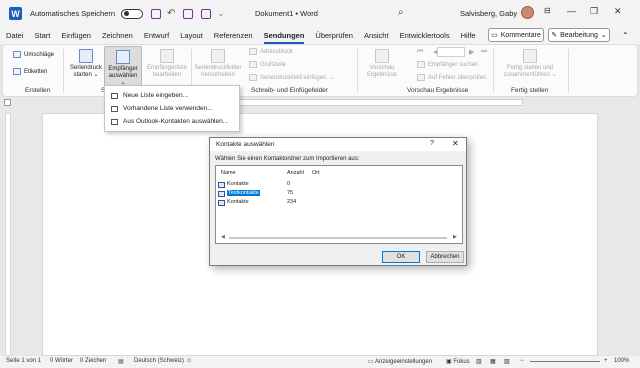 This screenshot has width=640, height=368. What do you see at coordinates (290, 193) in the screenshot?
I see `folder-count: 75` at bounding box center [290, 193].